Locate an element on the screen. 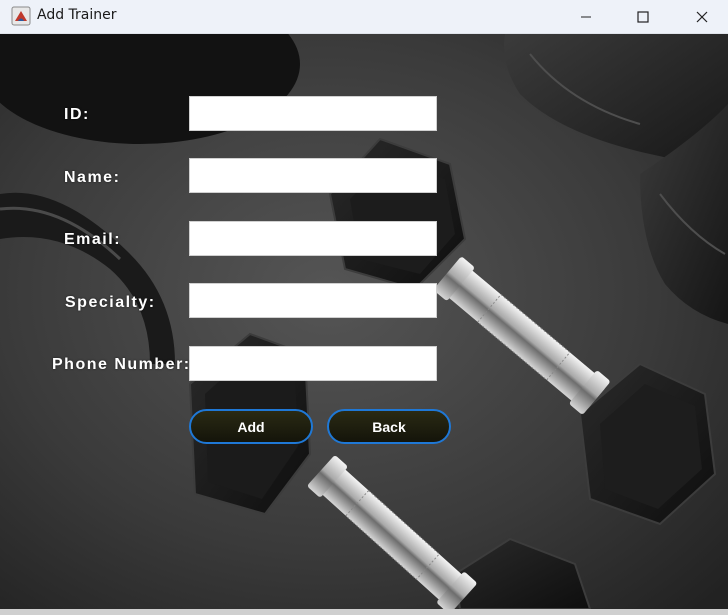 The width and height of the screenshot is (728, 615). name-field is located at coordinates (313, 175).